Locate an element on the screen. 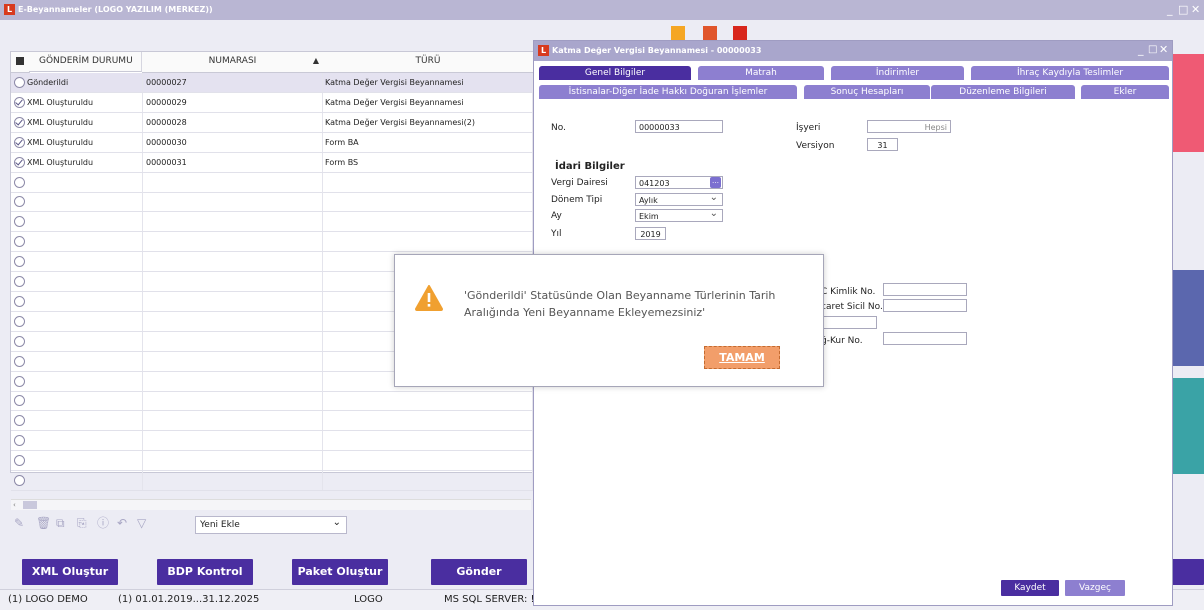 The image size is (1204, 610). col-header-type: TÜRÜ is located at coordinates (428, 62).